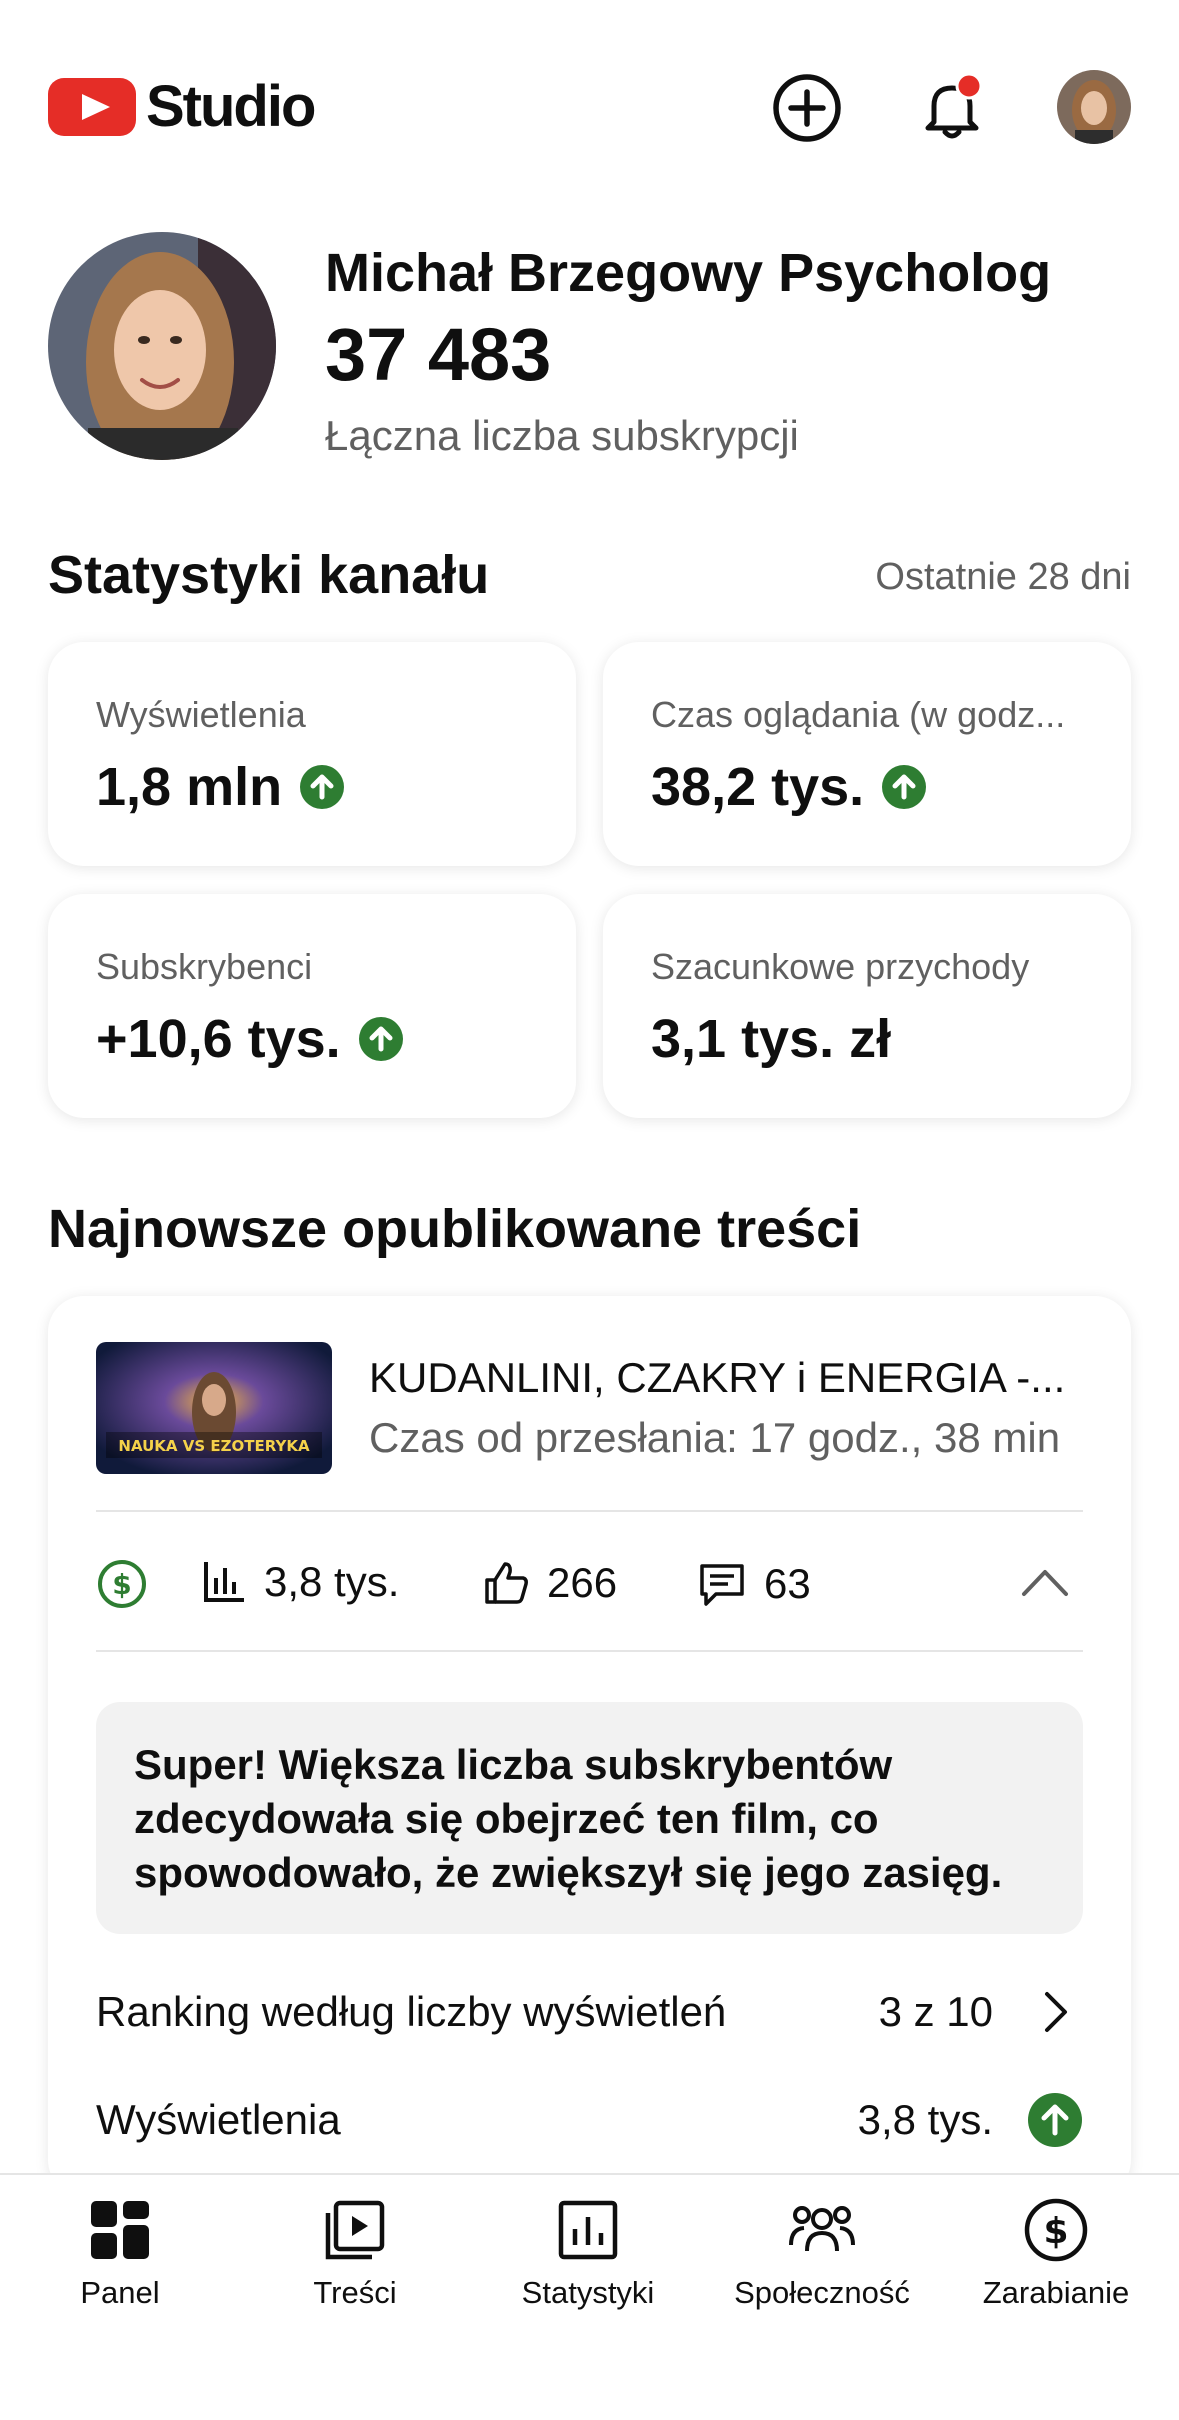  Describe the element at coordinates (312, 754) in the screenshot. I see `stat-card-views: Wyświetlenia 1,8 mln` at that location.